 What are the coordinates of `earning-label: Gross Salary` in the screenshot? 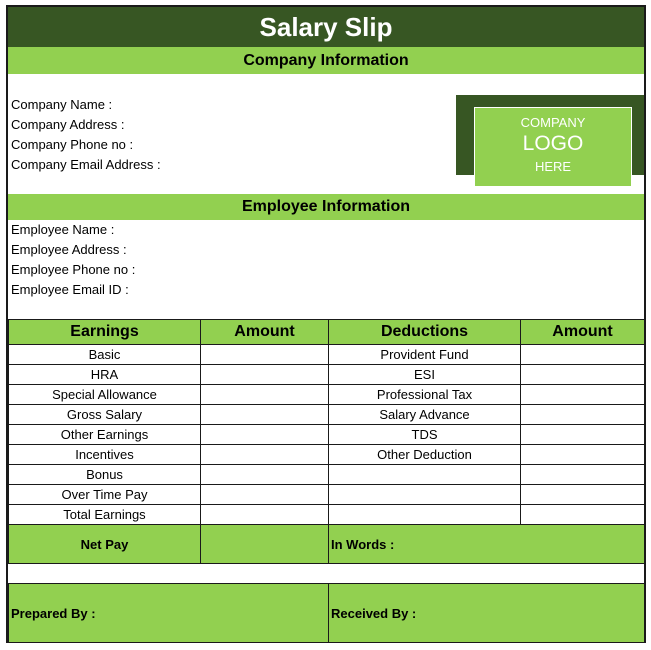 It's located at (104, 414).